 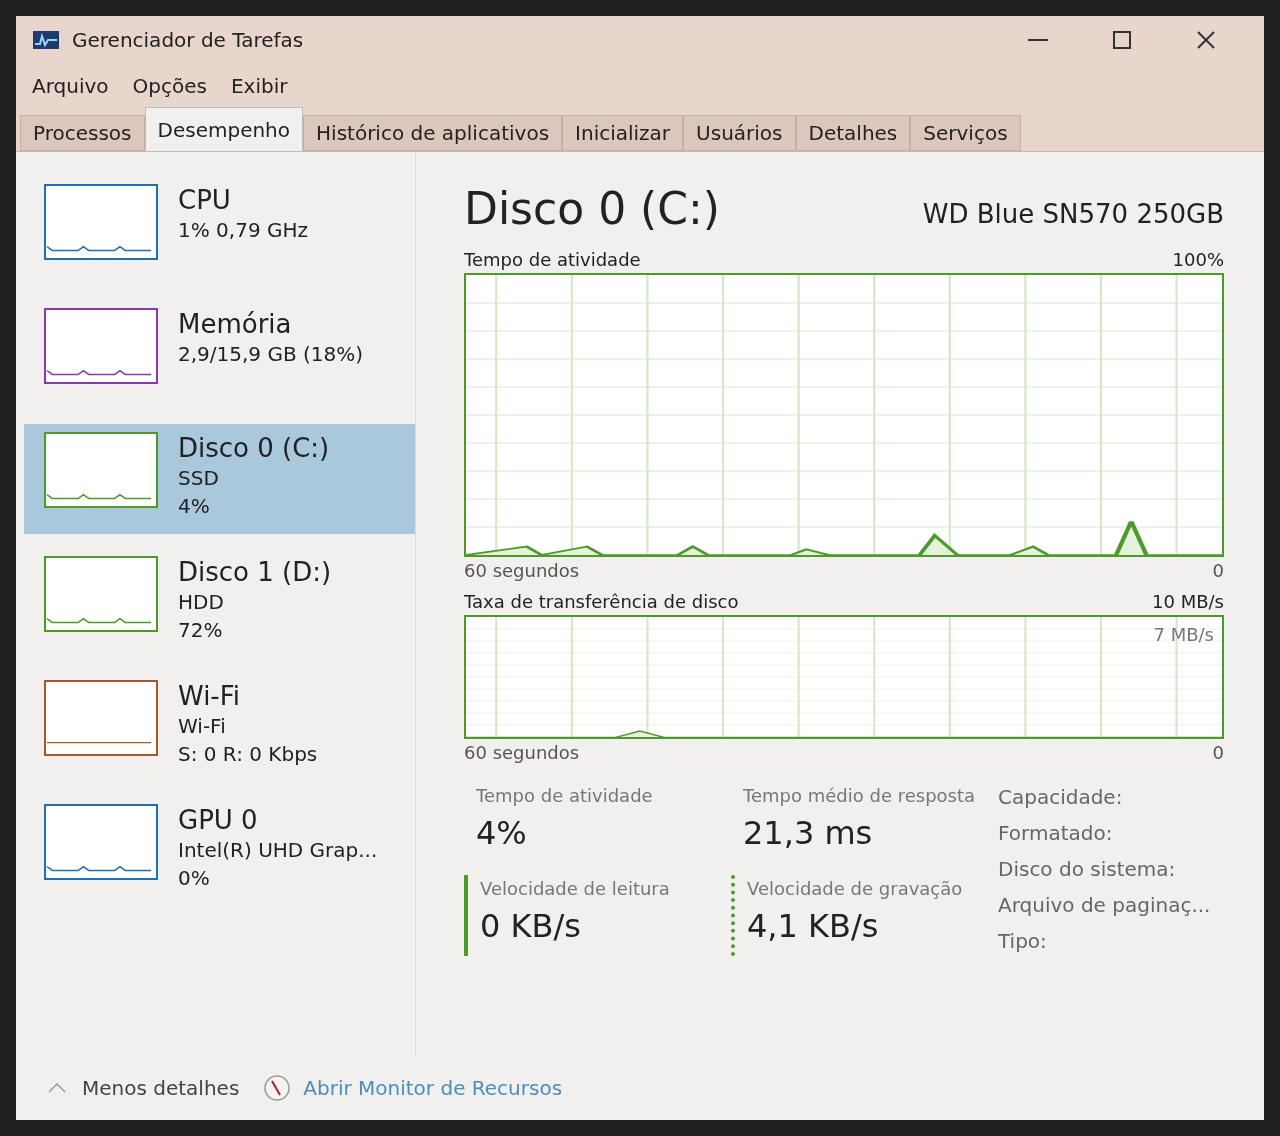 What do you see at coordinates (808, 833) in the screenshot?
I see `stat-value: 21,3 ms` at bounding box center [808, 833].